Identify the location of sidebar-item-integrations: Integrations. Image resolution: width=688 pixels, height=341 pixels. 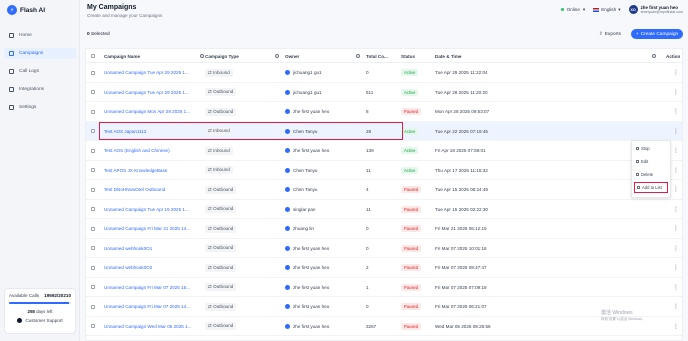
(40, 89).